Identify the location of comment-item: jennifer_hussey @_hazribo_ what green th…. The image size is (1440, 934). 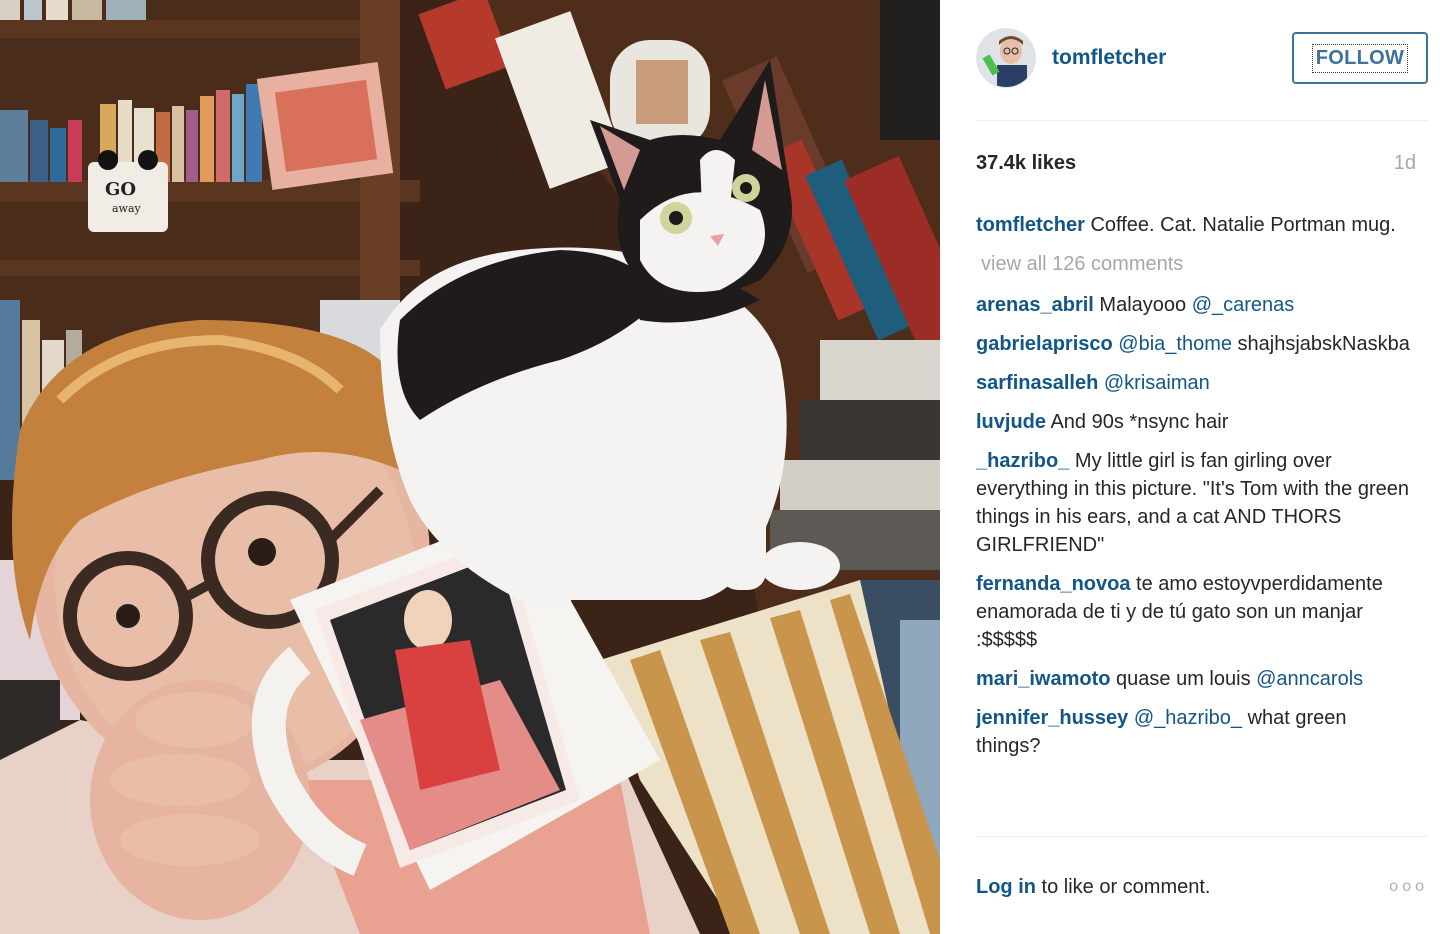
(1196, 732).